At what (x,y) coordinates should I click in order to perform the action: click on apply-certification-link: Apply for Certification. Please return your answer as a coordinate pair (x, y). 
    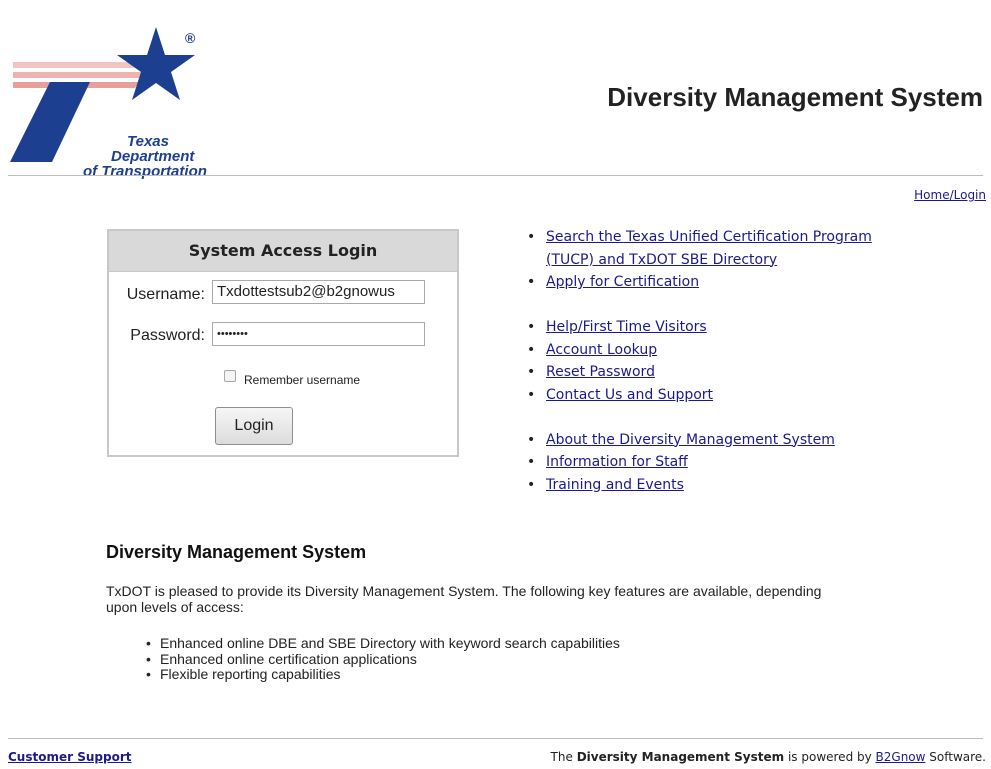
    Looking at the image, I should click on (622, 282).